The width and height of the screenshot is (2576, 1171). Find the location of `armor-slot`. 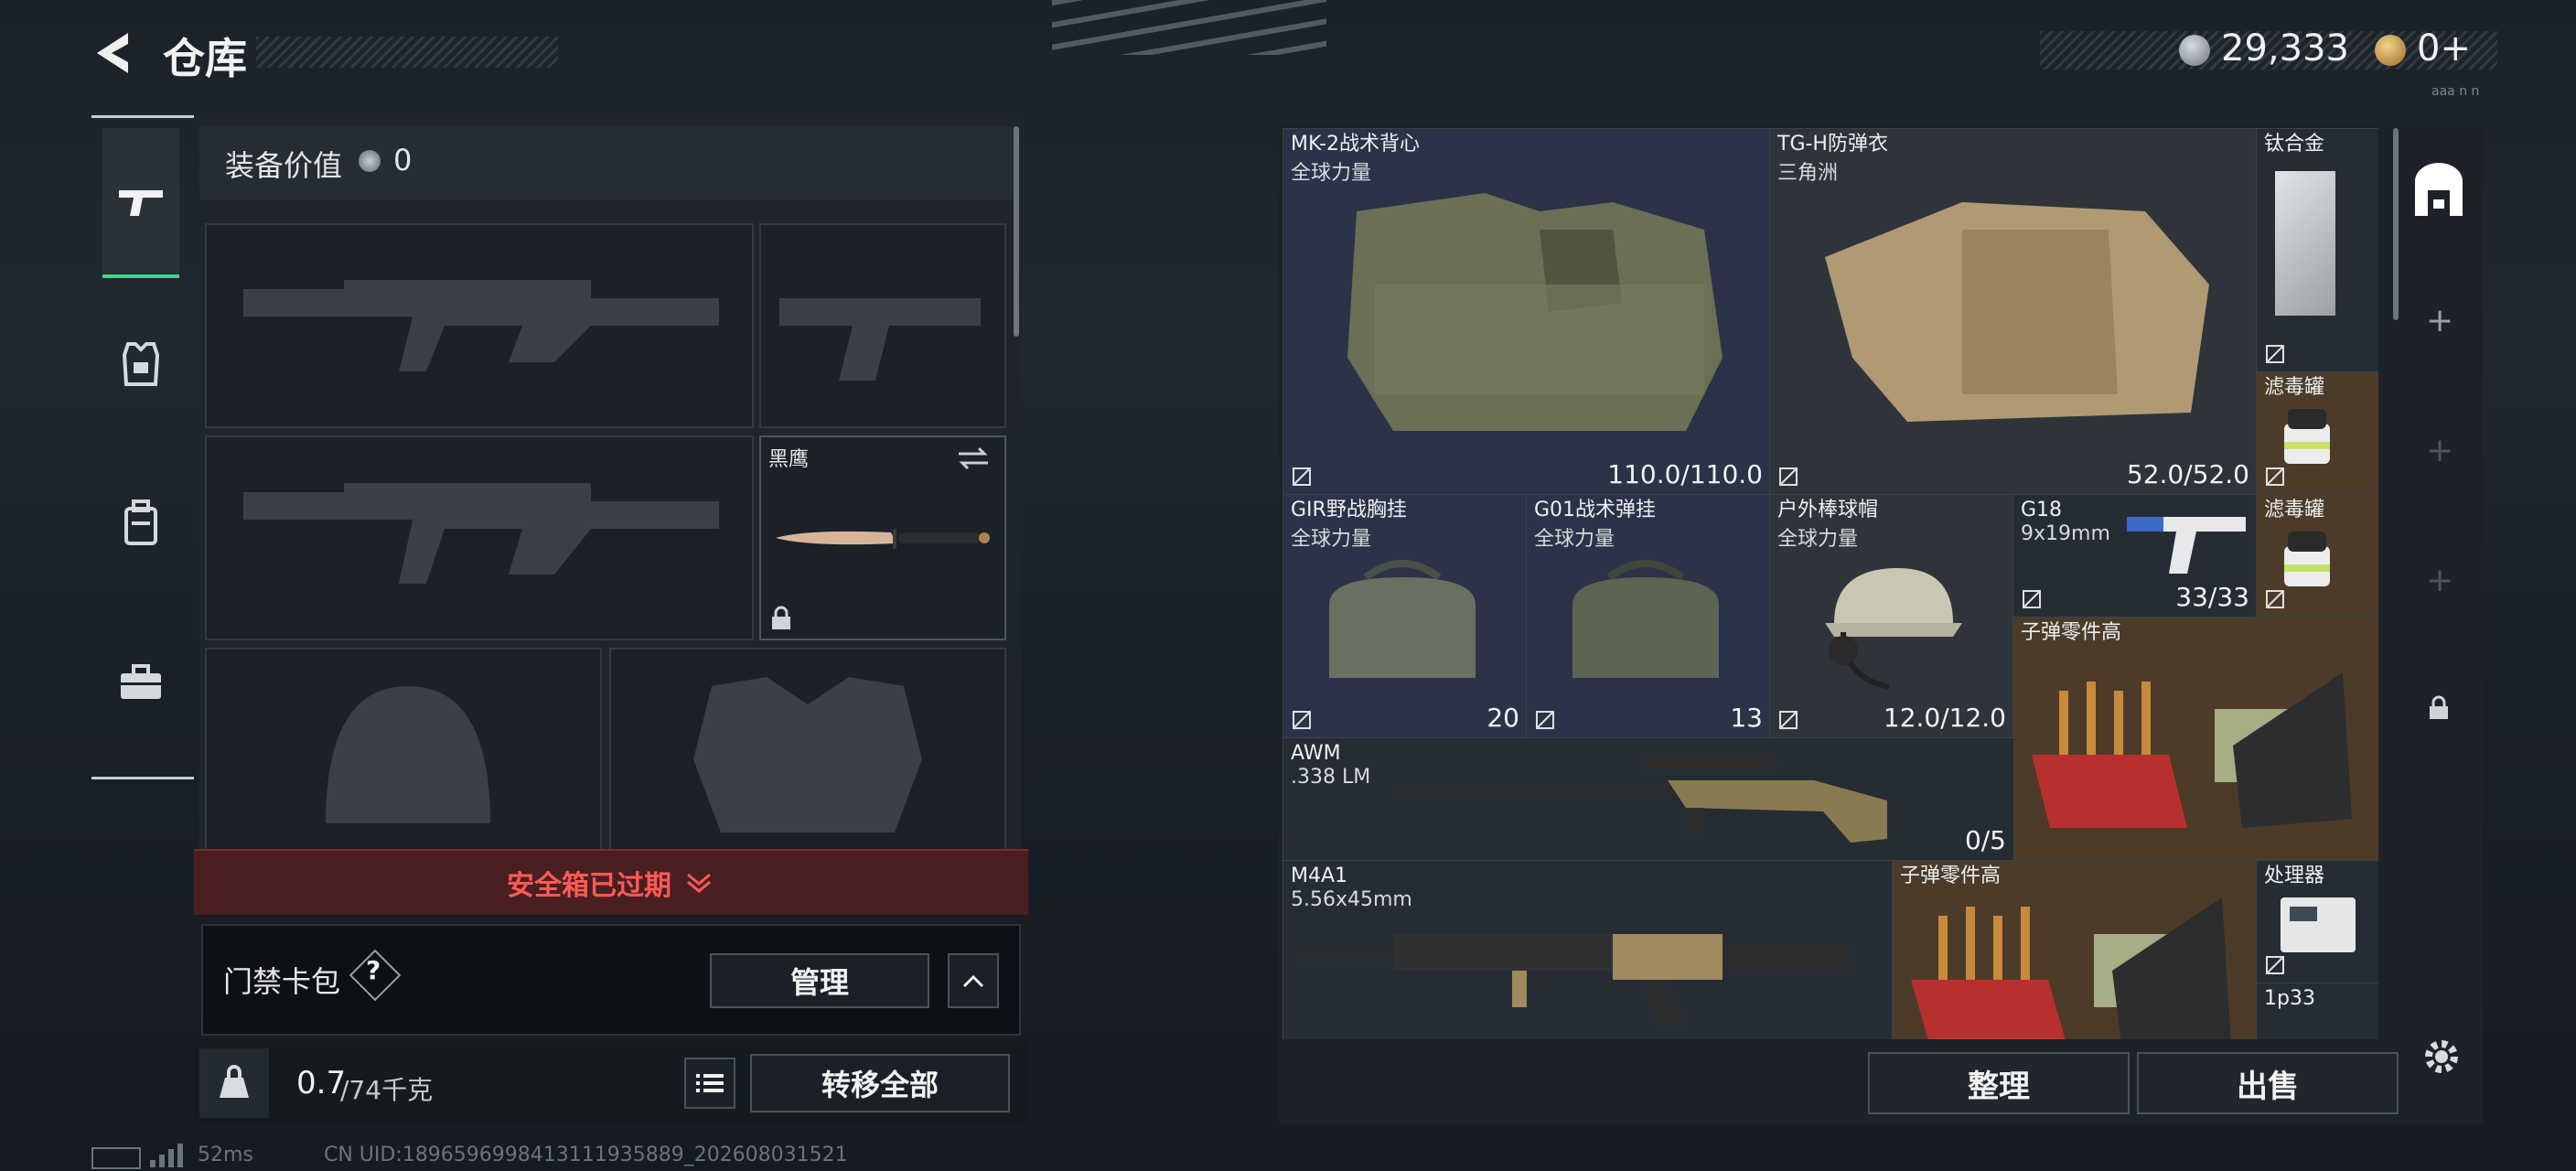

armor-slot is located at coordinates (808, 750).